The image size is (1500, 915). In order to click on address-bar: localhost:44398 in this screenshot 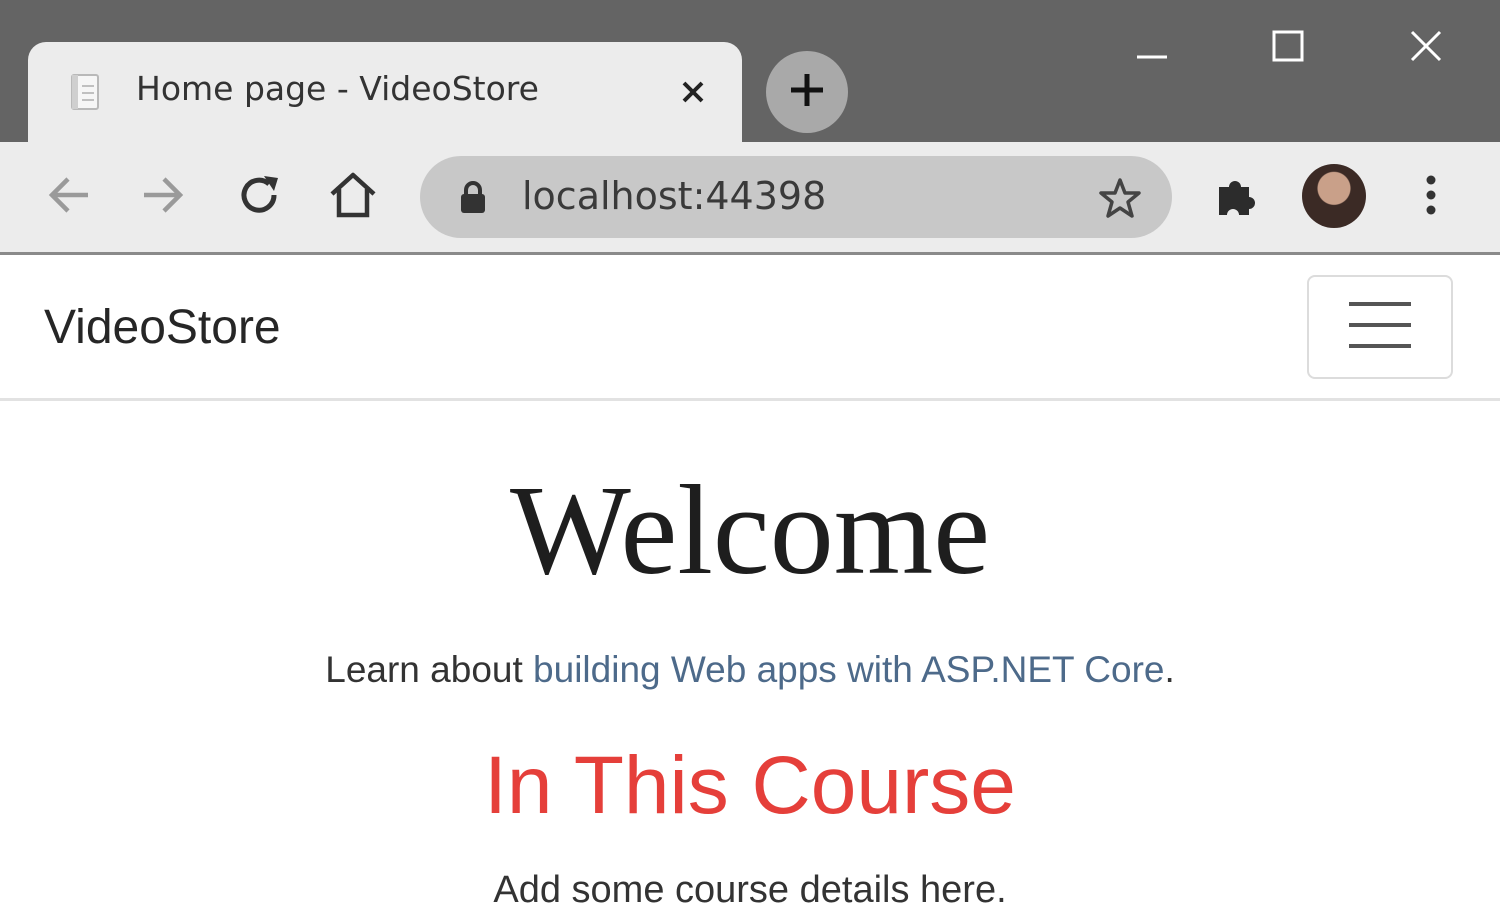, I will do `click(796, 197)`.